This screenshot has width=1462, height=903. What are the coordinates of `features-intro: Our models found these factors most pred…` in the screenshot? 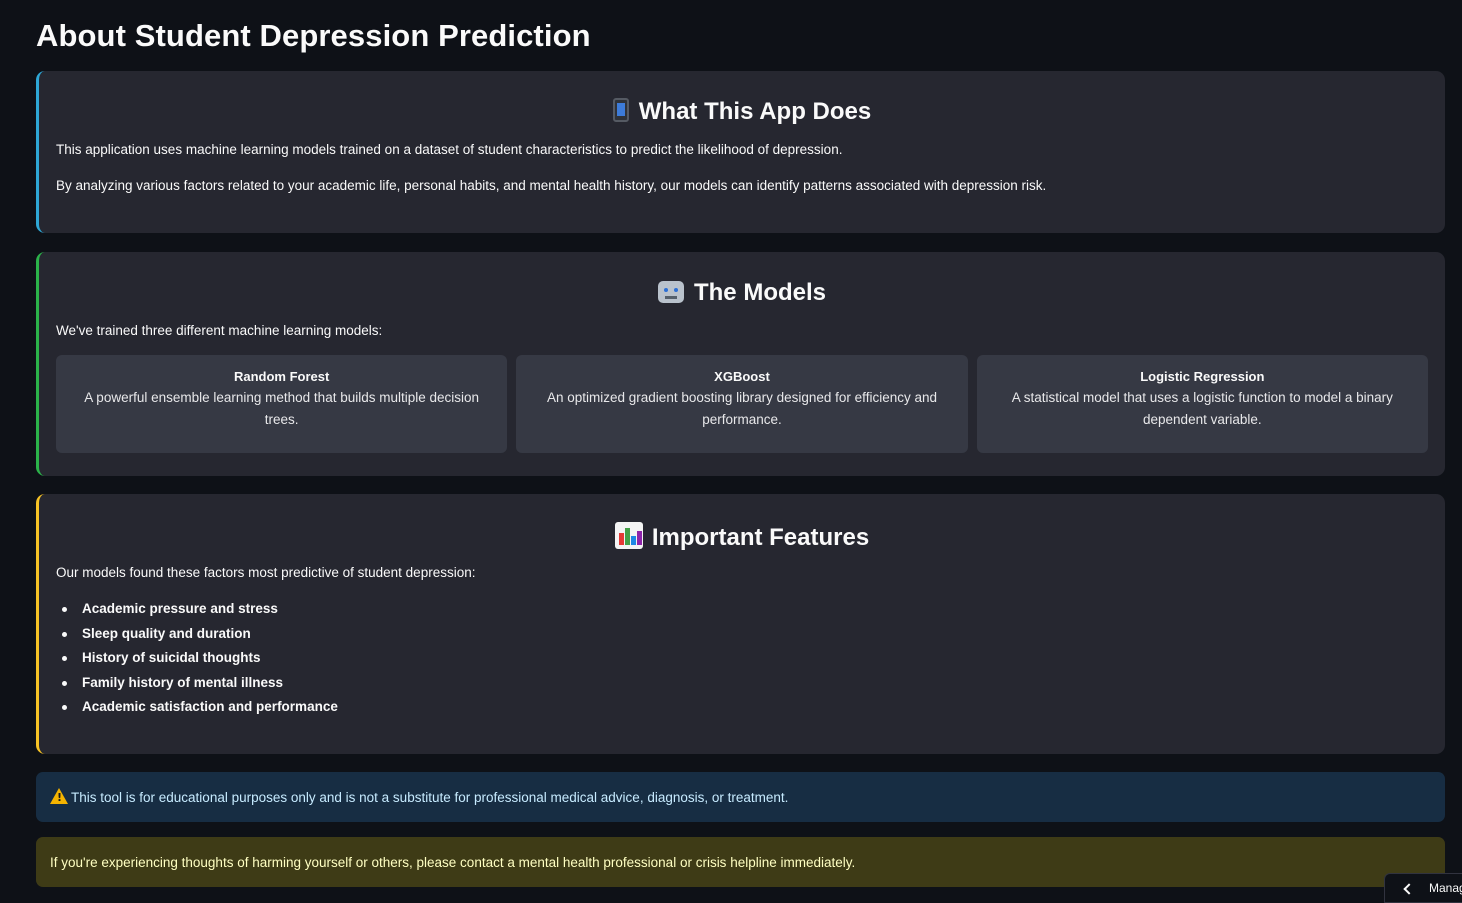 It's located at (266, 572).